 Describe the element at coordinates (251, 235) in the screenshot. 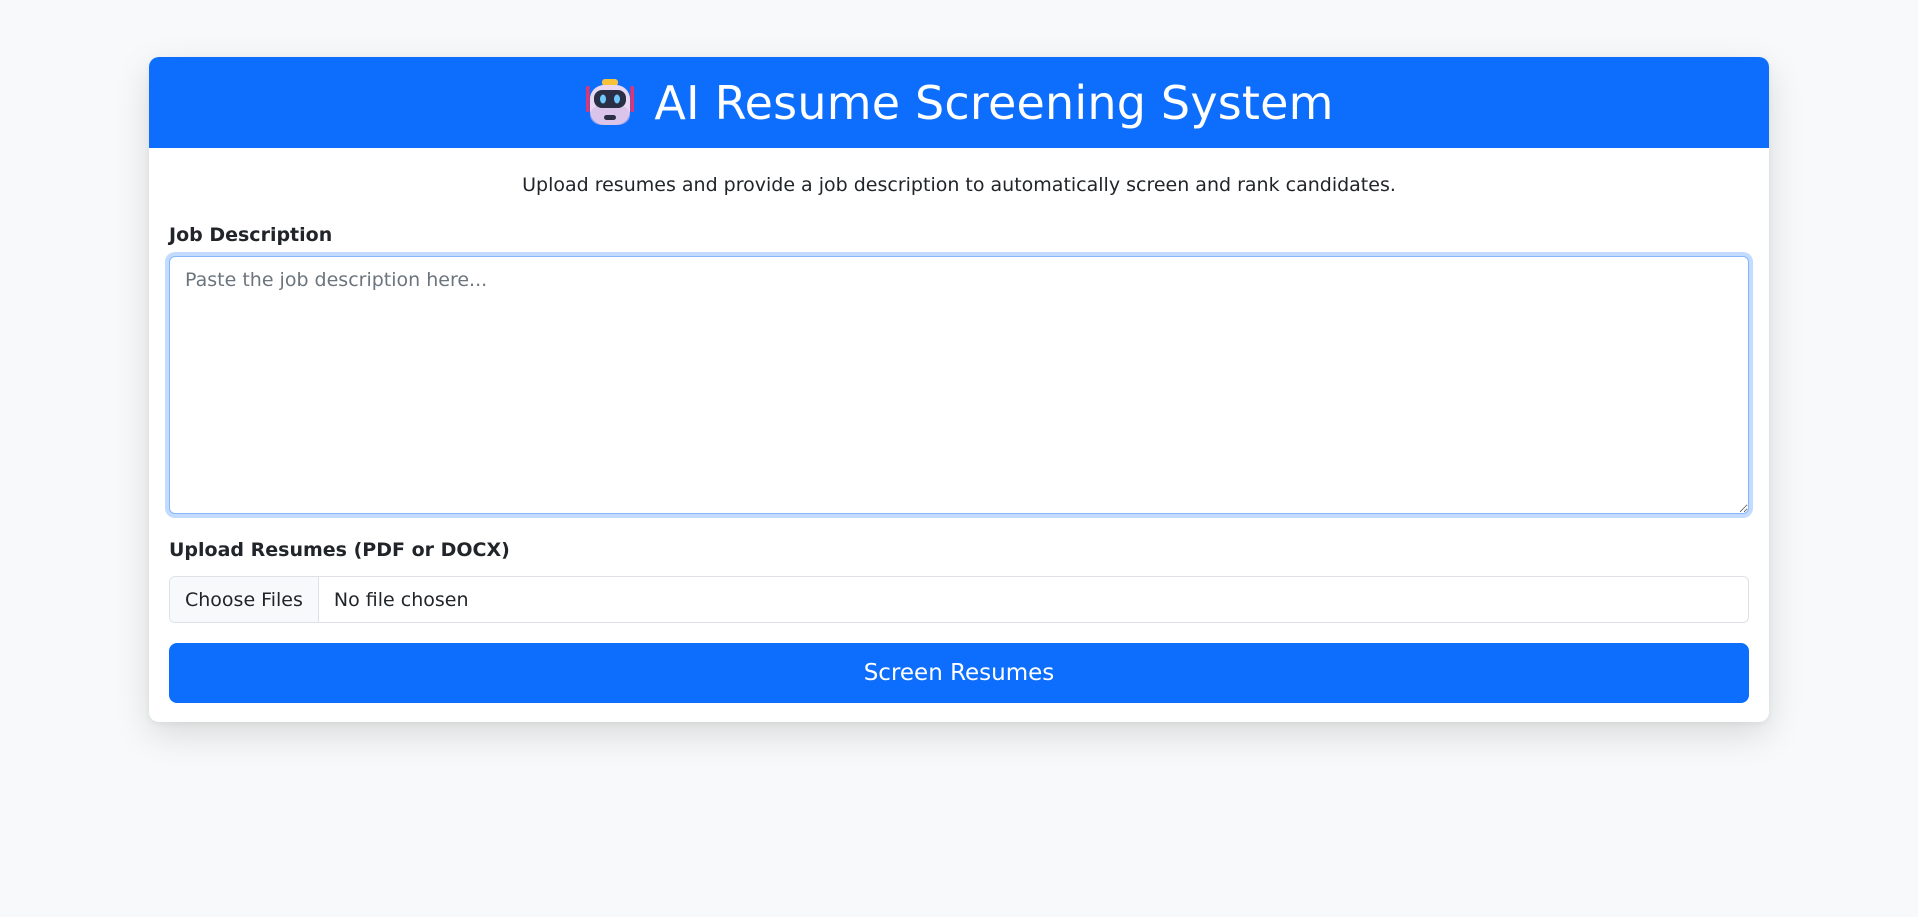

I see `job-description-label: Job Description` at that location.